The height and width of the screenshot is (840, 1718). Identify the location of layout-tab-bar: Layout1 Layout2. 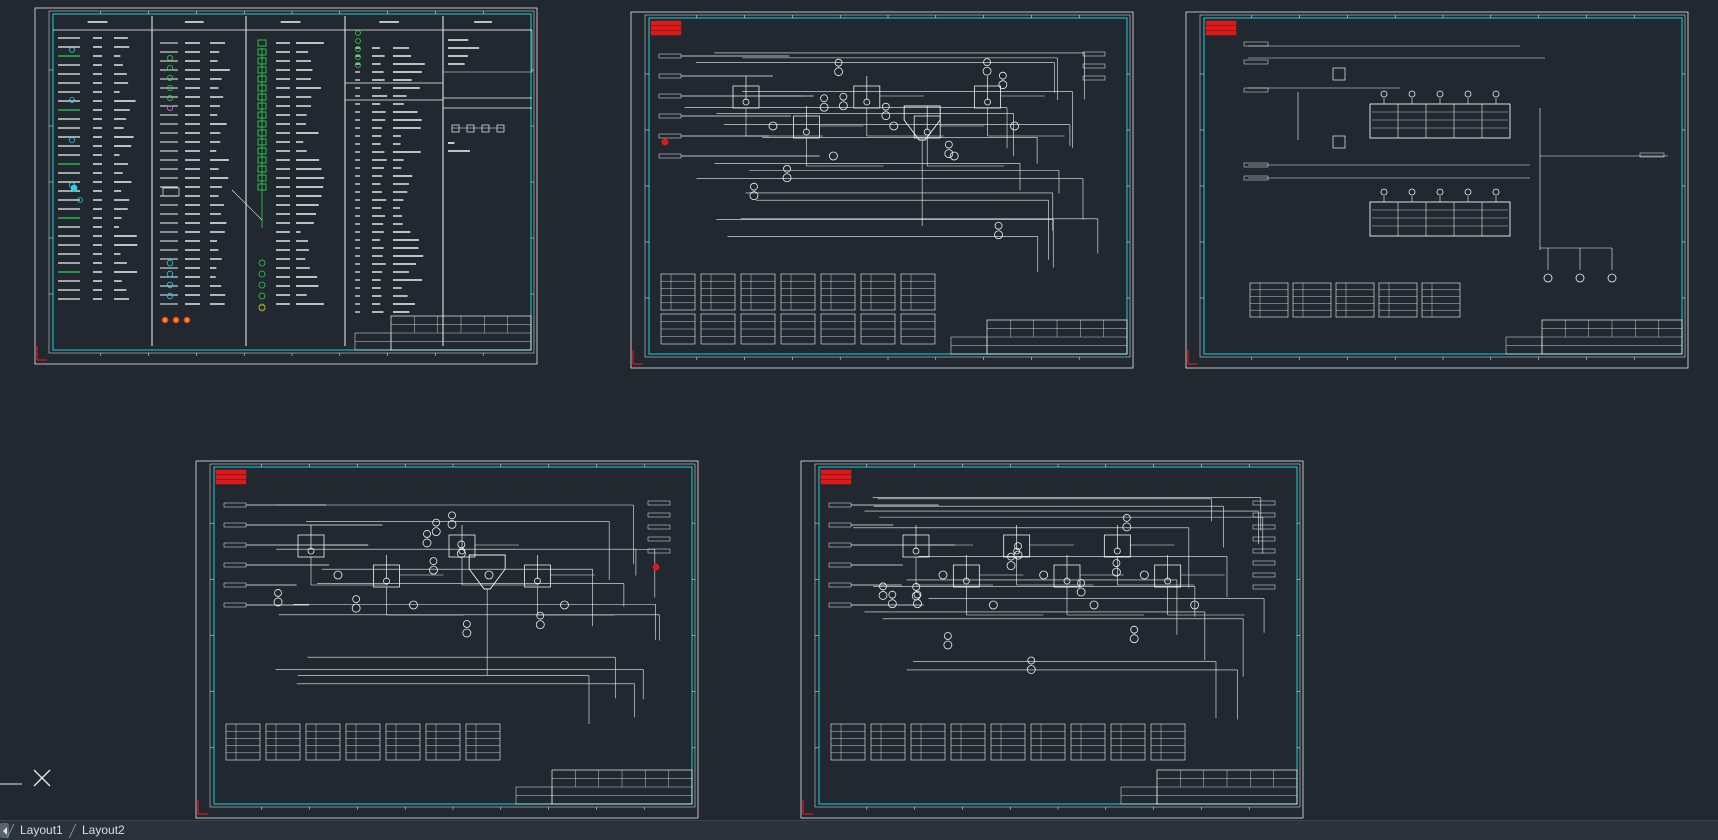
(859, 830).